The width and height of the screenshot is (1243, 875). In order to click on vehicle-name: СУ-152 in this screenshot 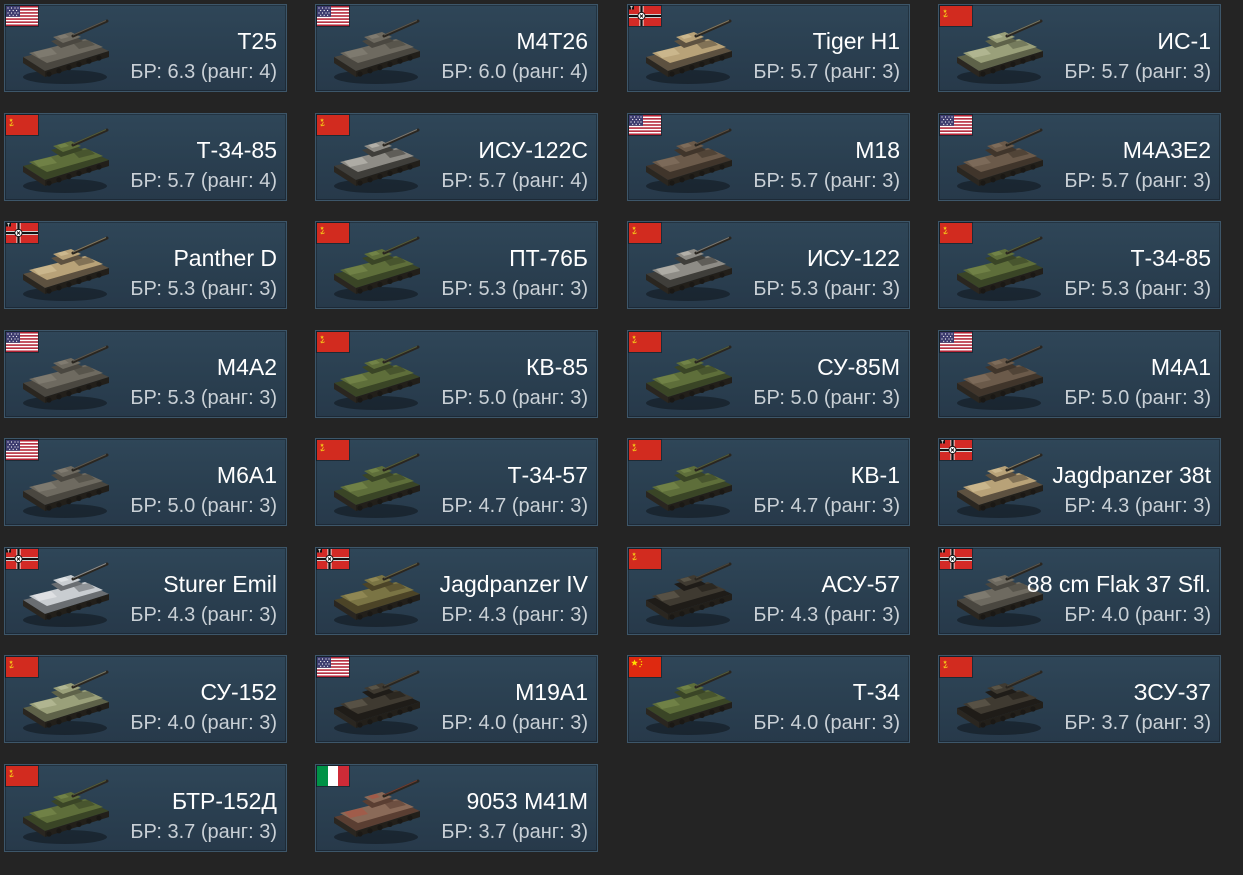, I will do `click(239, 692)`.